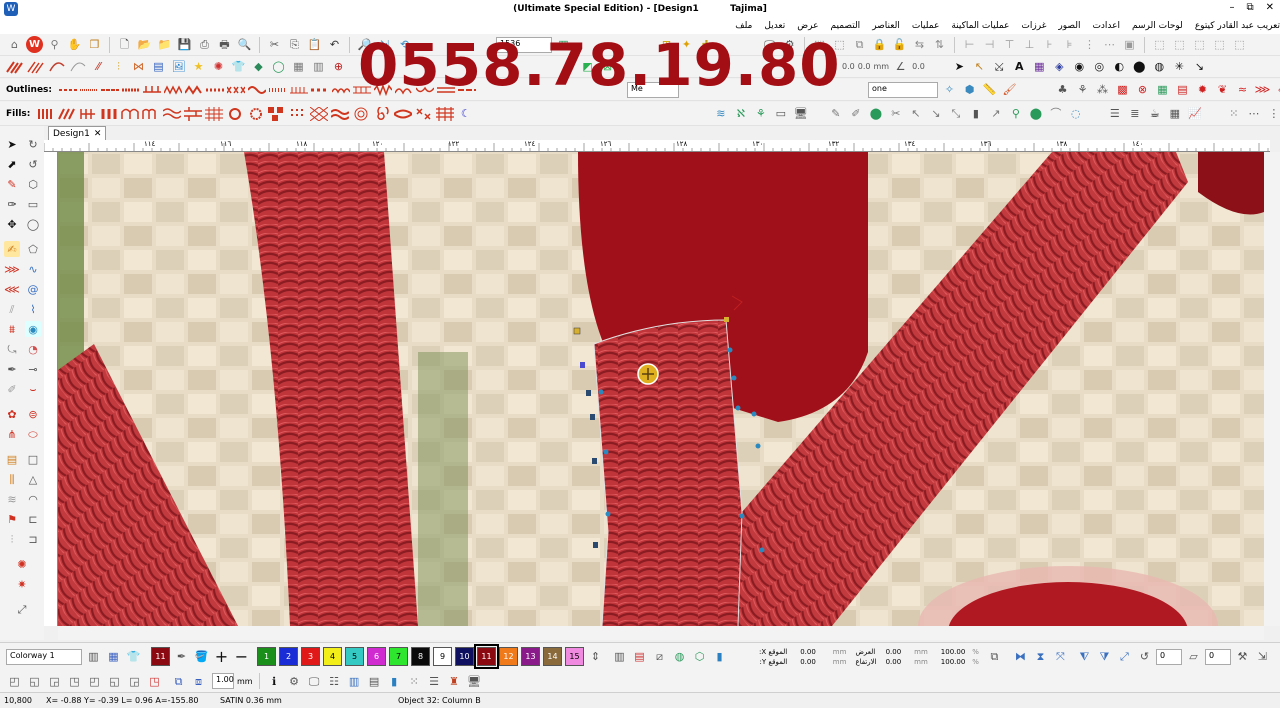 The height and width of the screenshot is (720, 1280). Describe the element at coordinates (194, 90) in the screenshot. I see `outline-feather-icon` at that location.